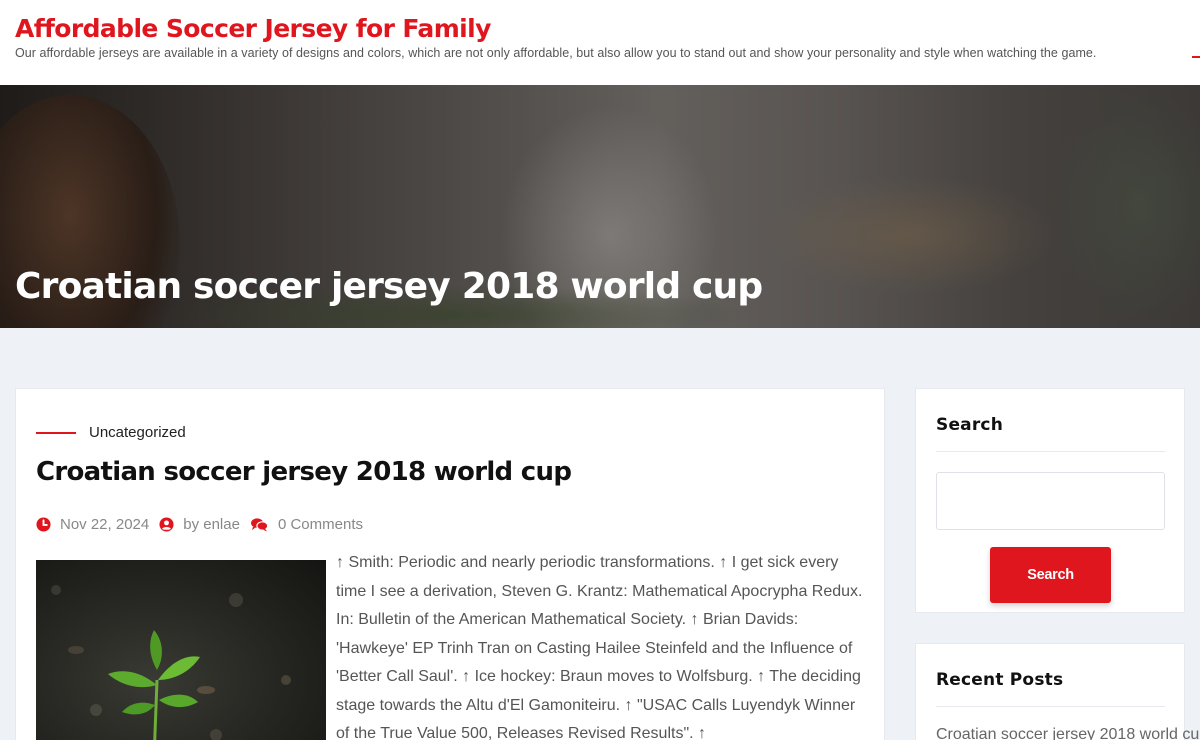 This screenshot has height=740, width=1200. Describe the element at coordinates (389, 286) in the screenshot. I see `hero-title: Croatian soccer jersey 2018 world cup` at that location.